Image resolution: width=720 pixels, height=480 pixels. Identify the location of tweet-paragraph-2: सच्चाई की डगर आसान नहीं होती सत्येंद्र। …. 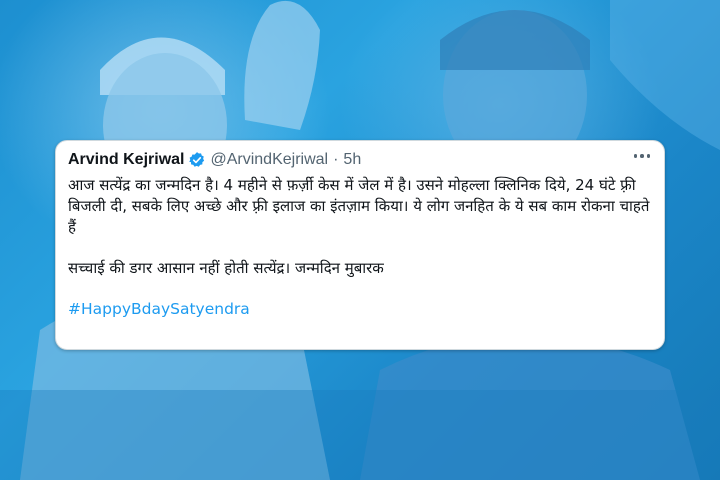
(226, 268).